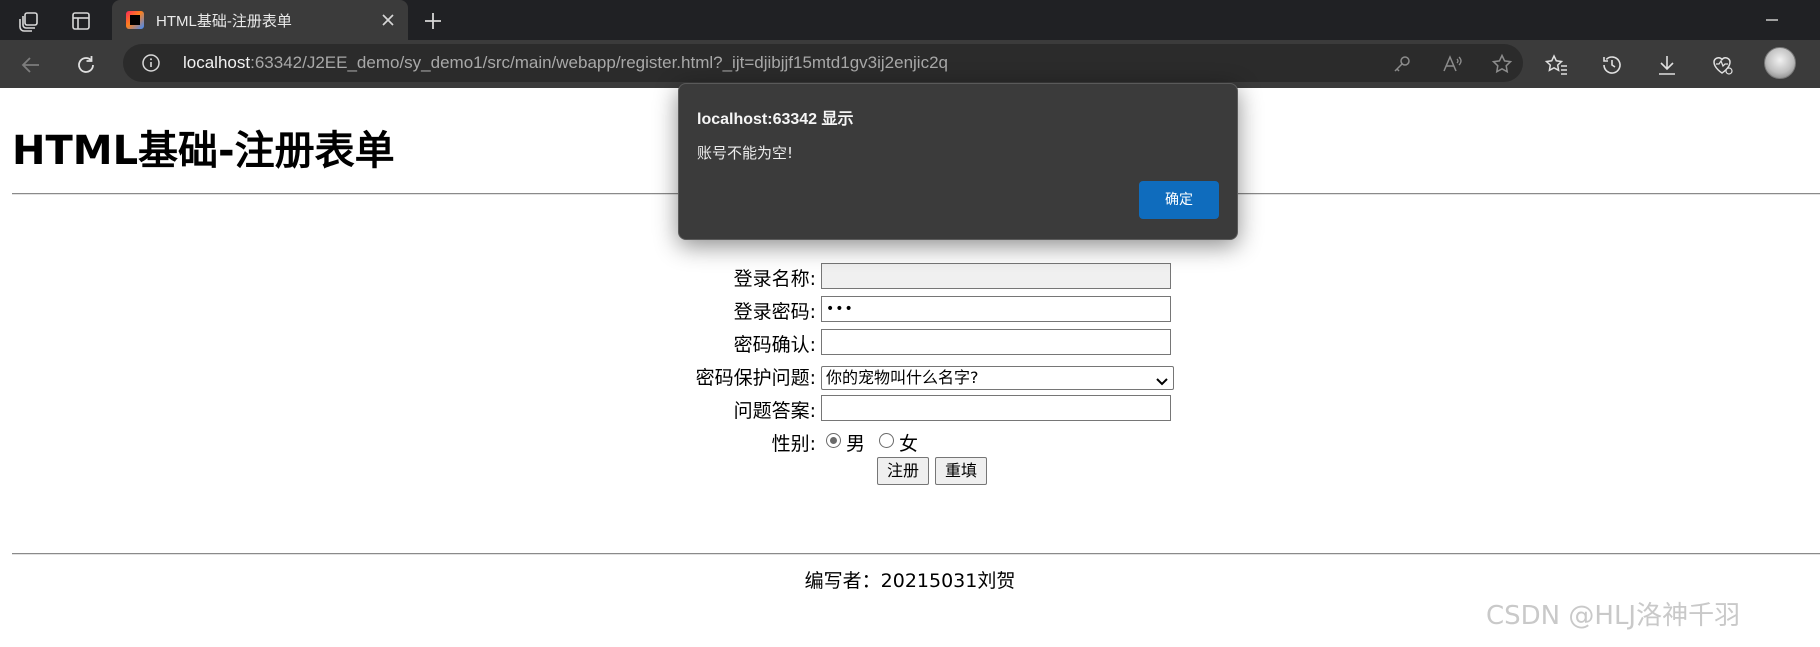 This screenshot has width=1820, height=647. I want to click on security-question-select: 你的宠物叫什么名字?, so click(997, 378).